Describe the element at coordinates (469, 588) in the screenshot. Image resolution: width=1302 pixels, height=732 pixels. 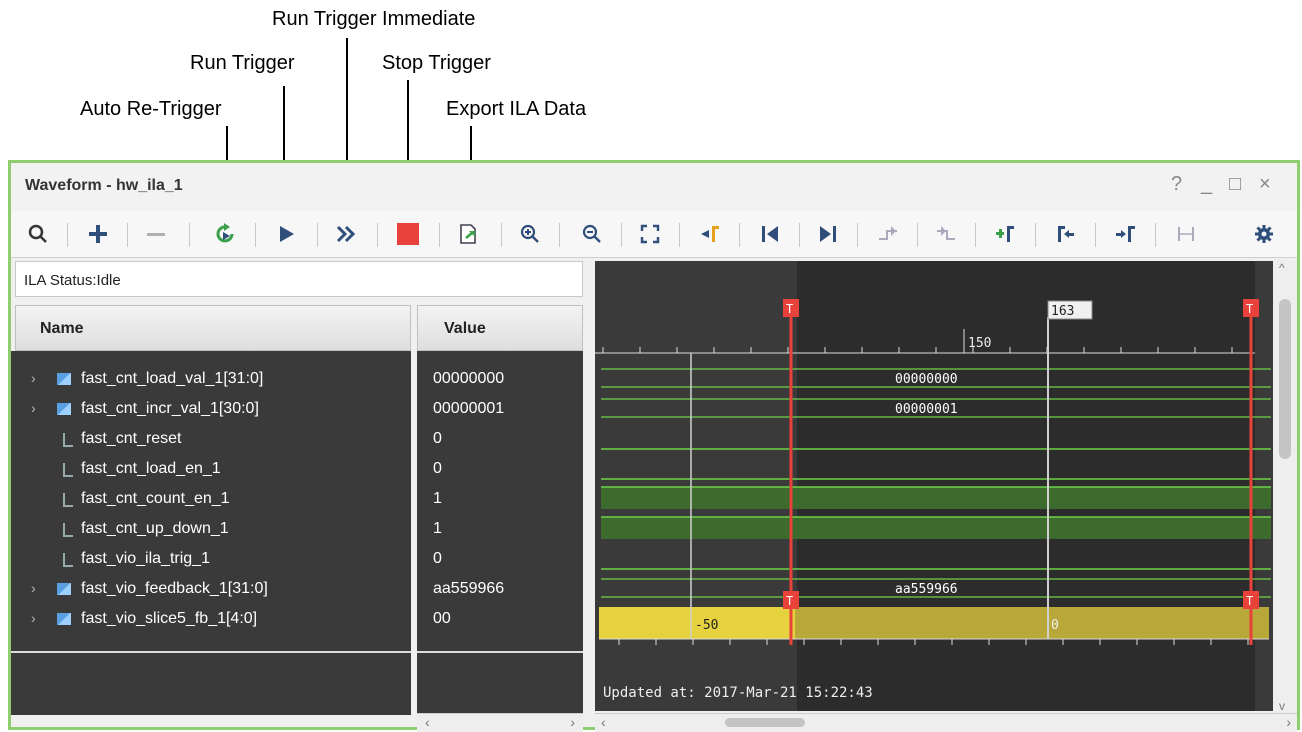
I see `signal-value: aa559966` at that location.